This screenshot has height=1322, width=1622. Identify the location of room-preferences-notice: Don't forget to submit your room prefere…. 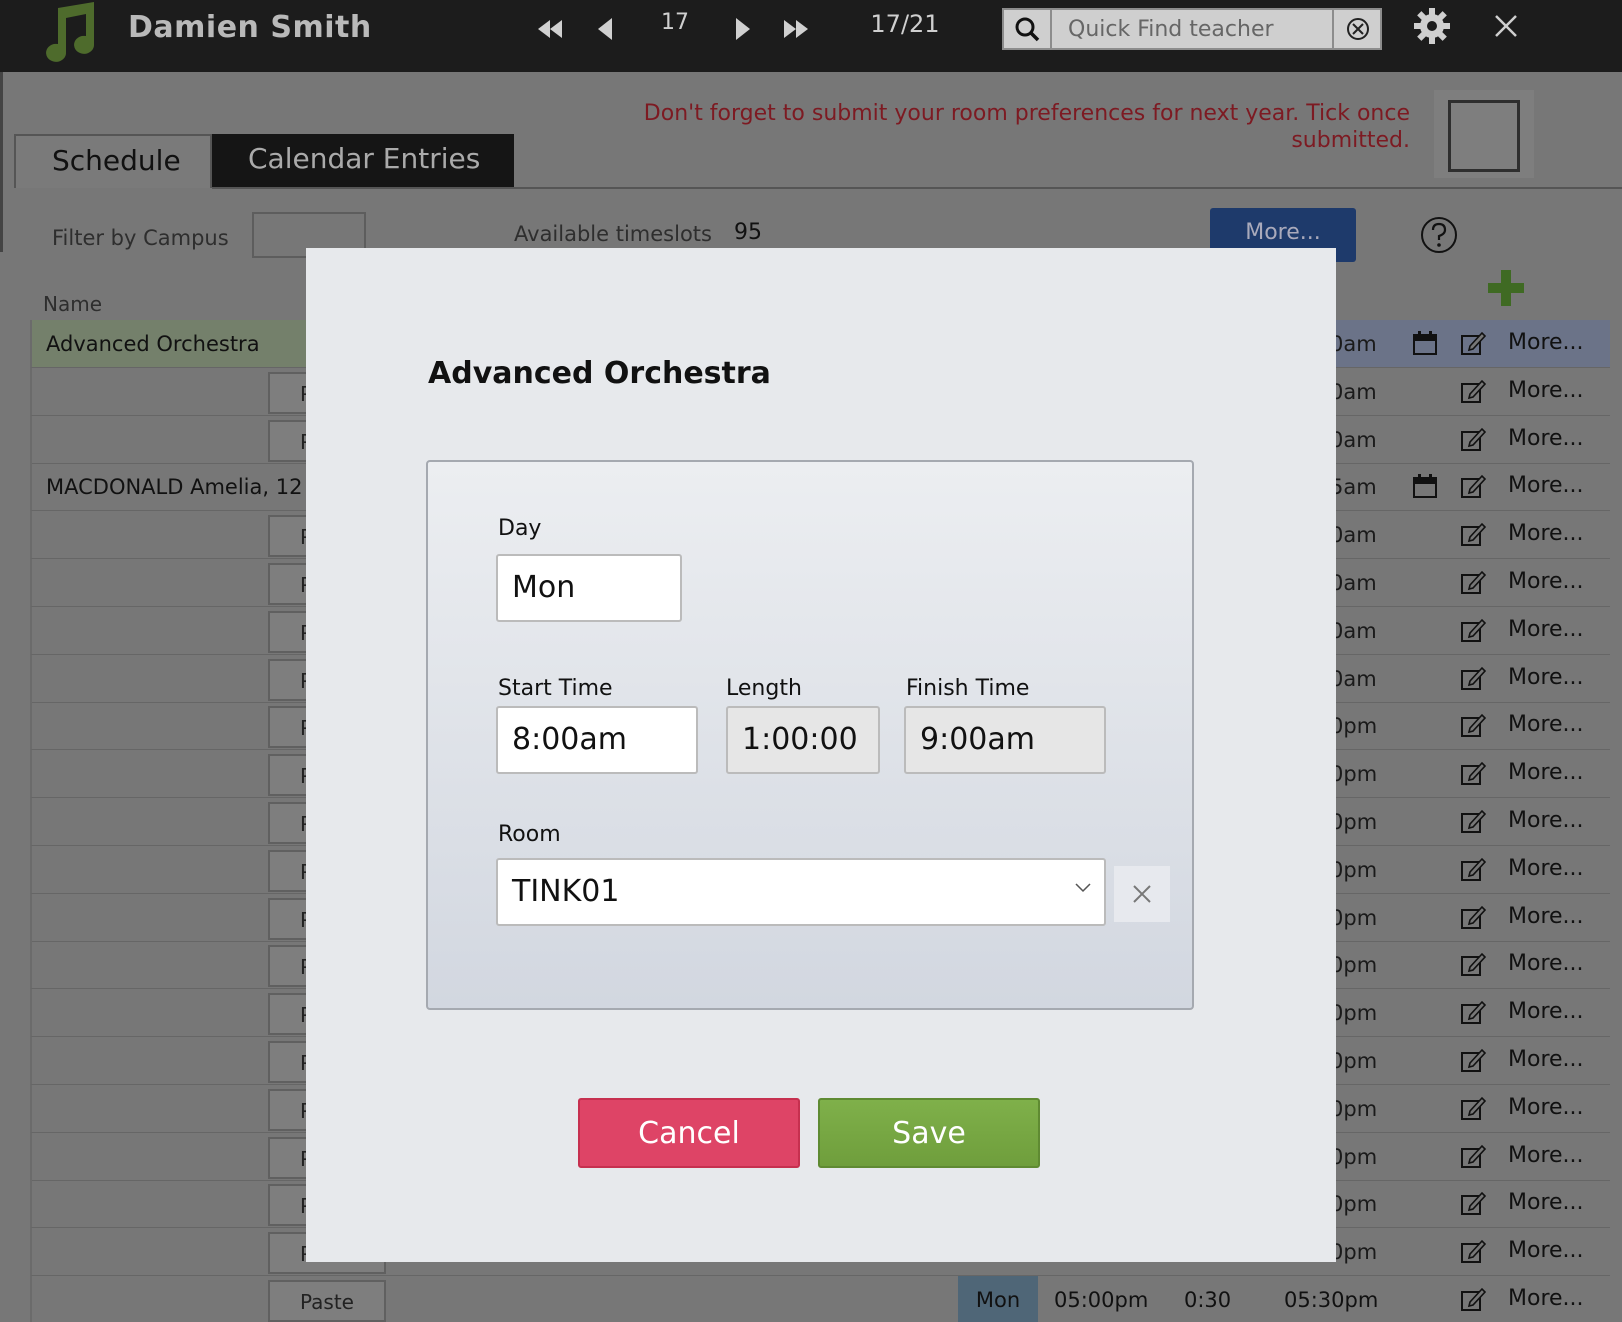
(1015, 127).